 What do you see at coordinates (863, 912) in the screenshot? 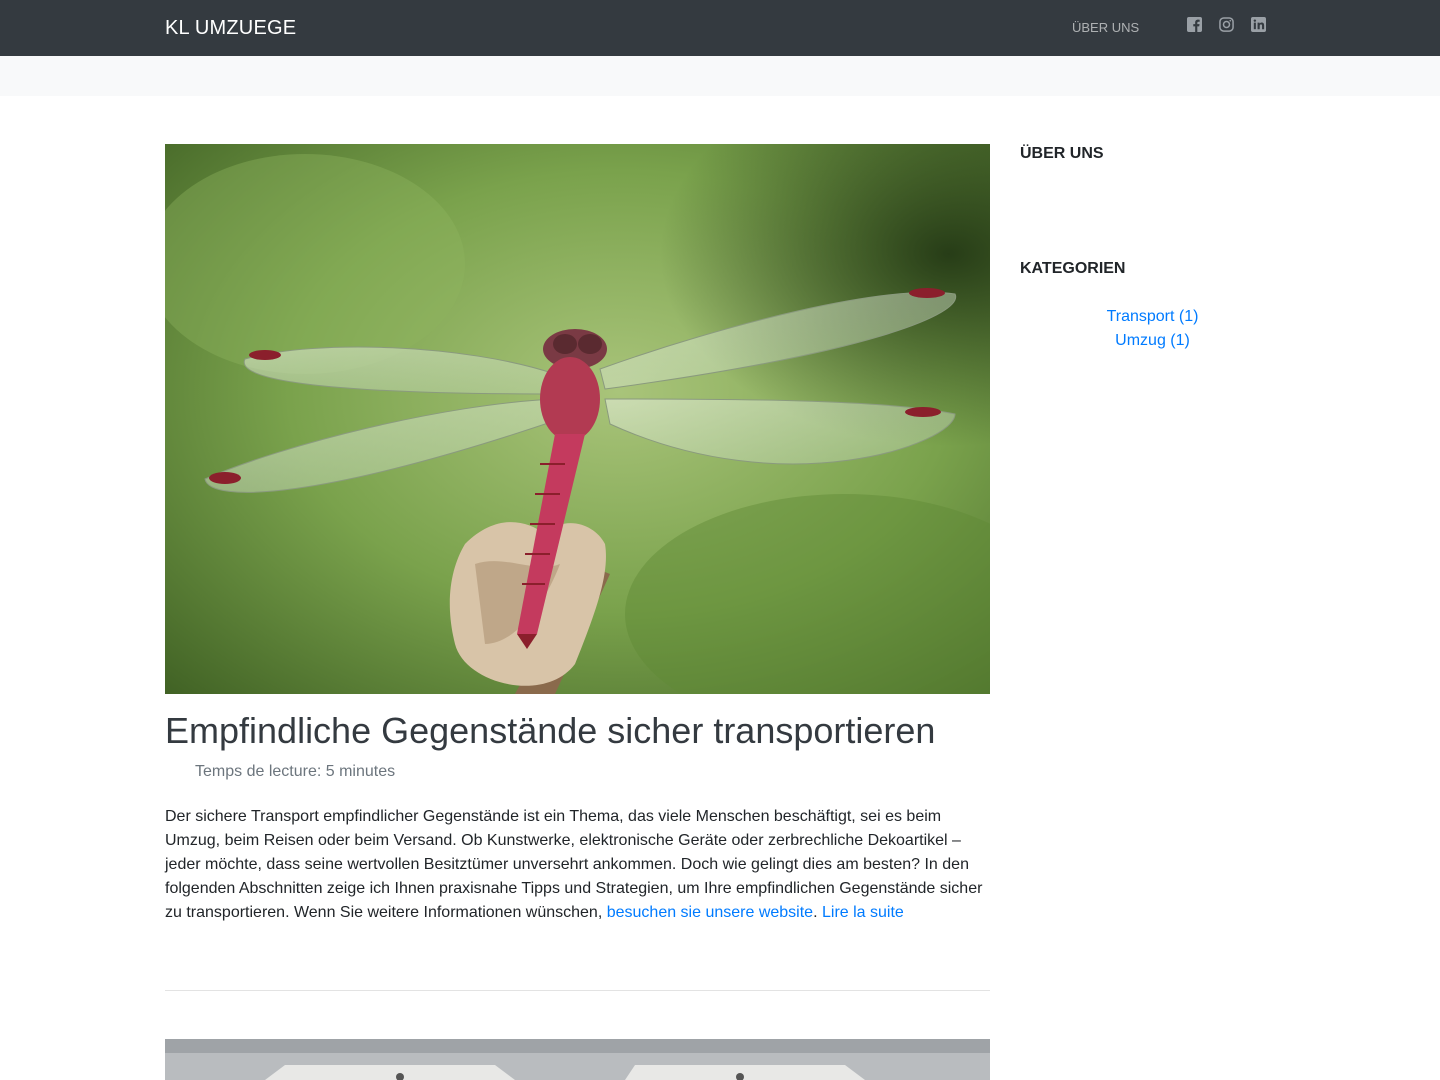
I see `read-more-link: Lire la suite` at bounding box center [863, 912].